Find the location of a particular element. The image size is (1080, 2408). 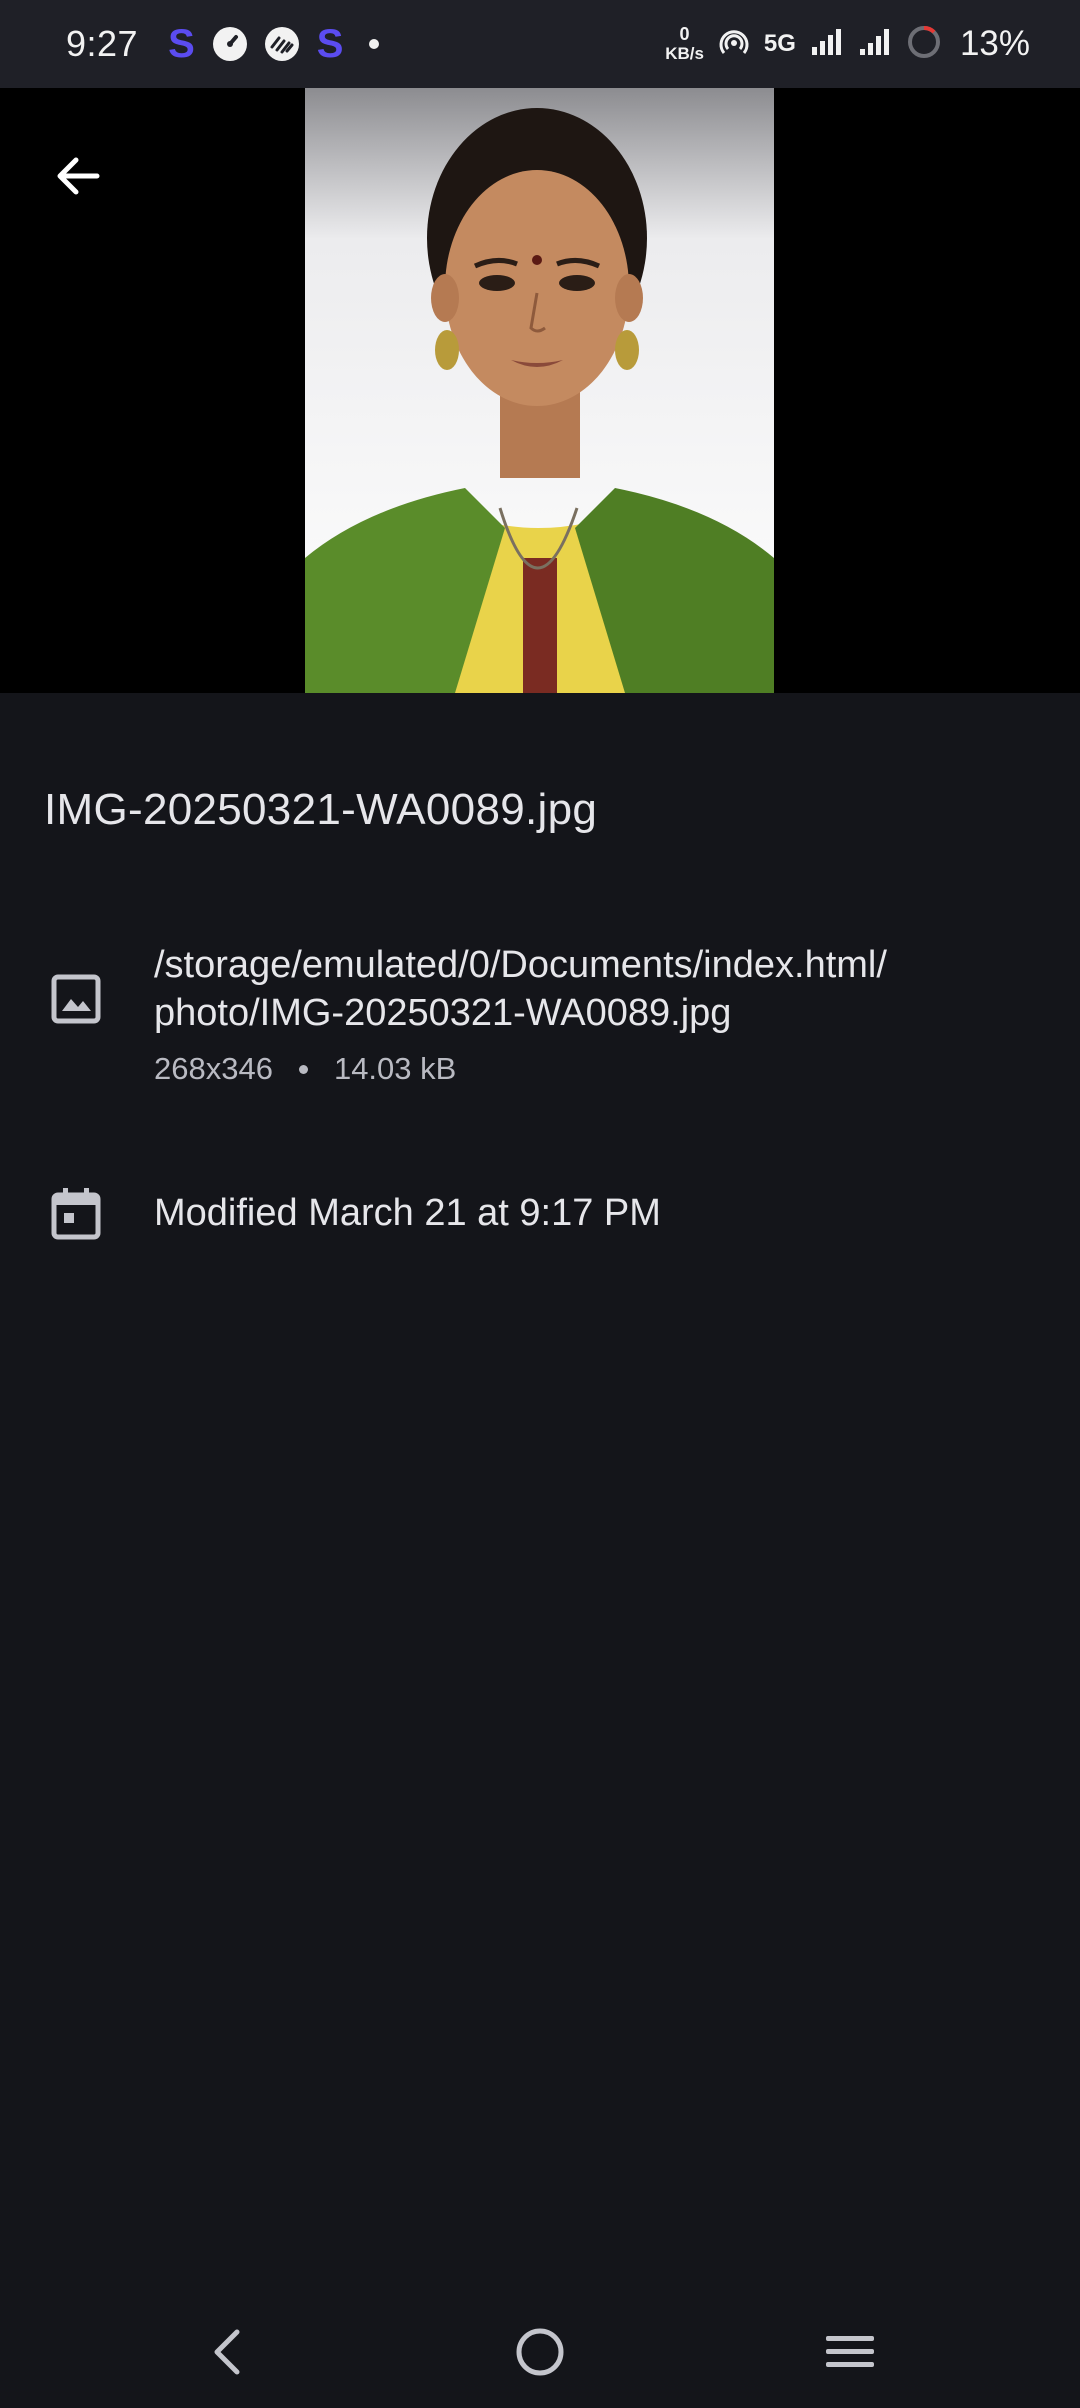

network-speed: 0 KB/s is located at coordinates (684, 44).